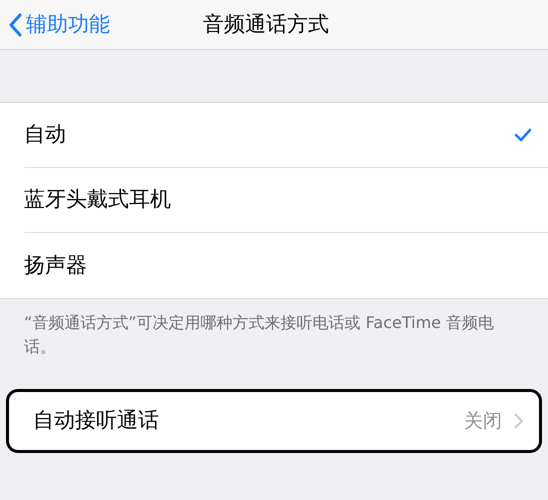 The image size is (548, 500). I want to click on option-row: 蓝牙头戴式耳机, so click(286, 200).